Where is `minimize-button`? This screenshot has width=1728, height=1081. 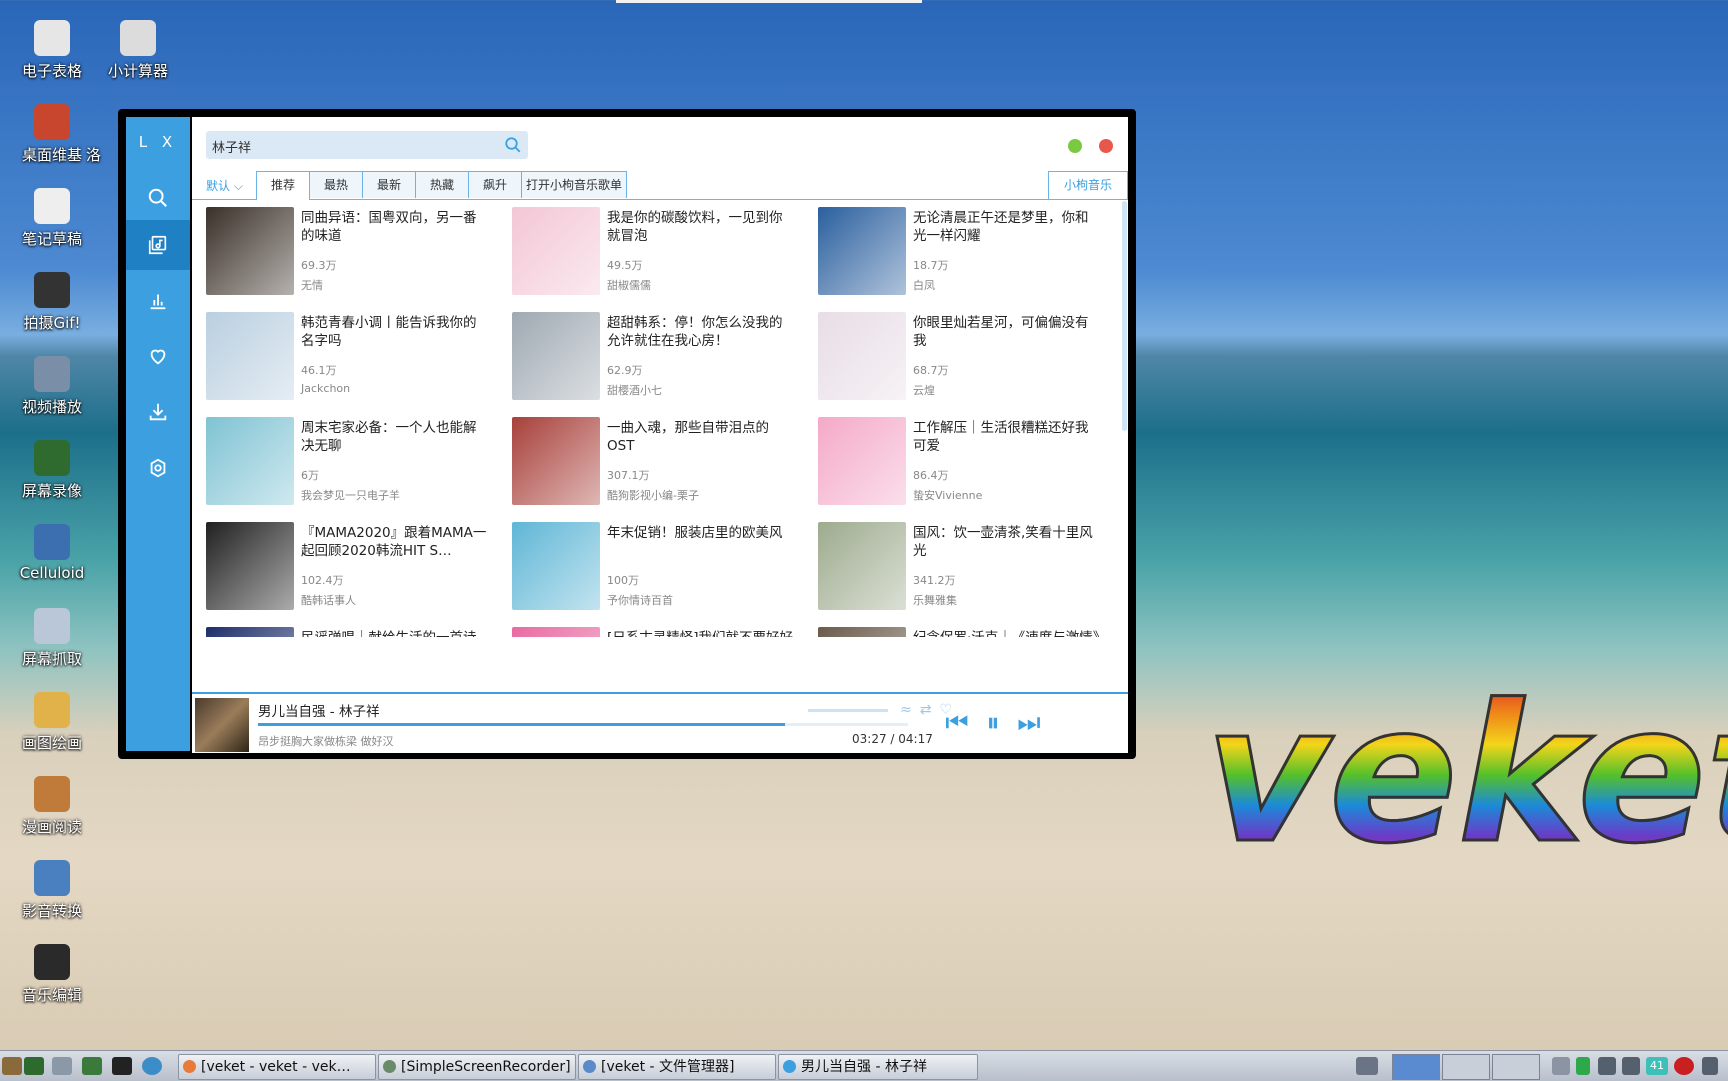
minimize-button is located at coordinates (1075, 146).